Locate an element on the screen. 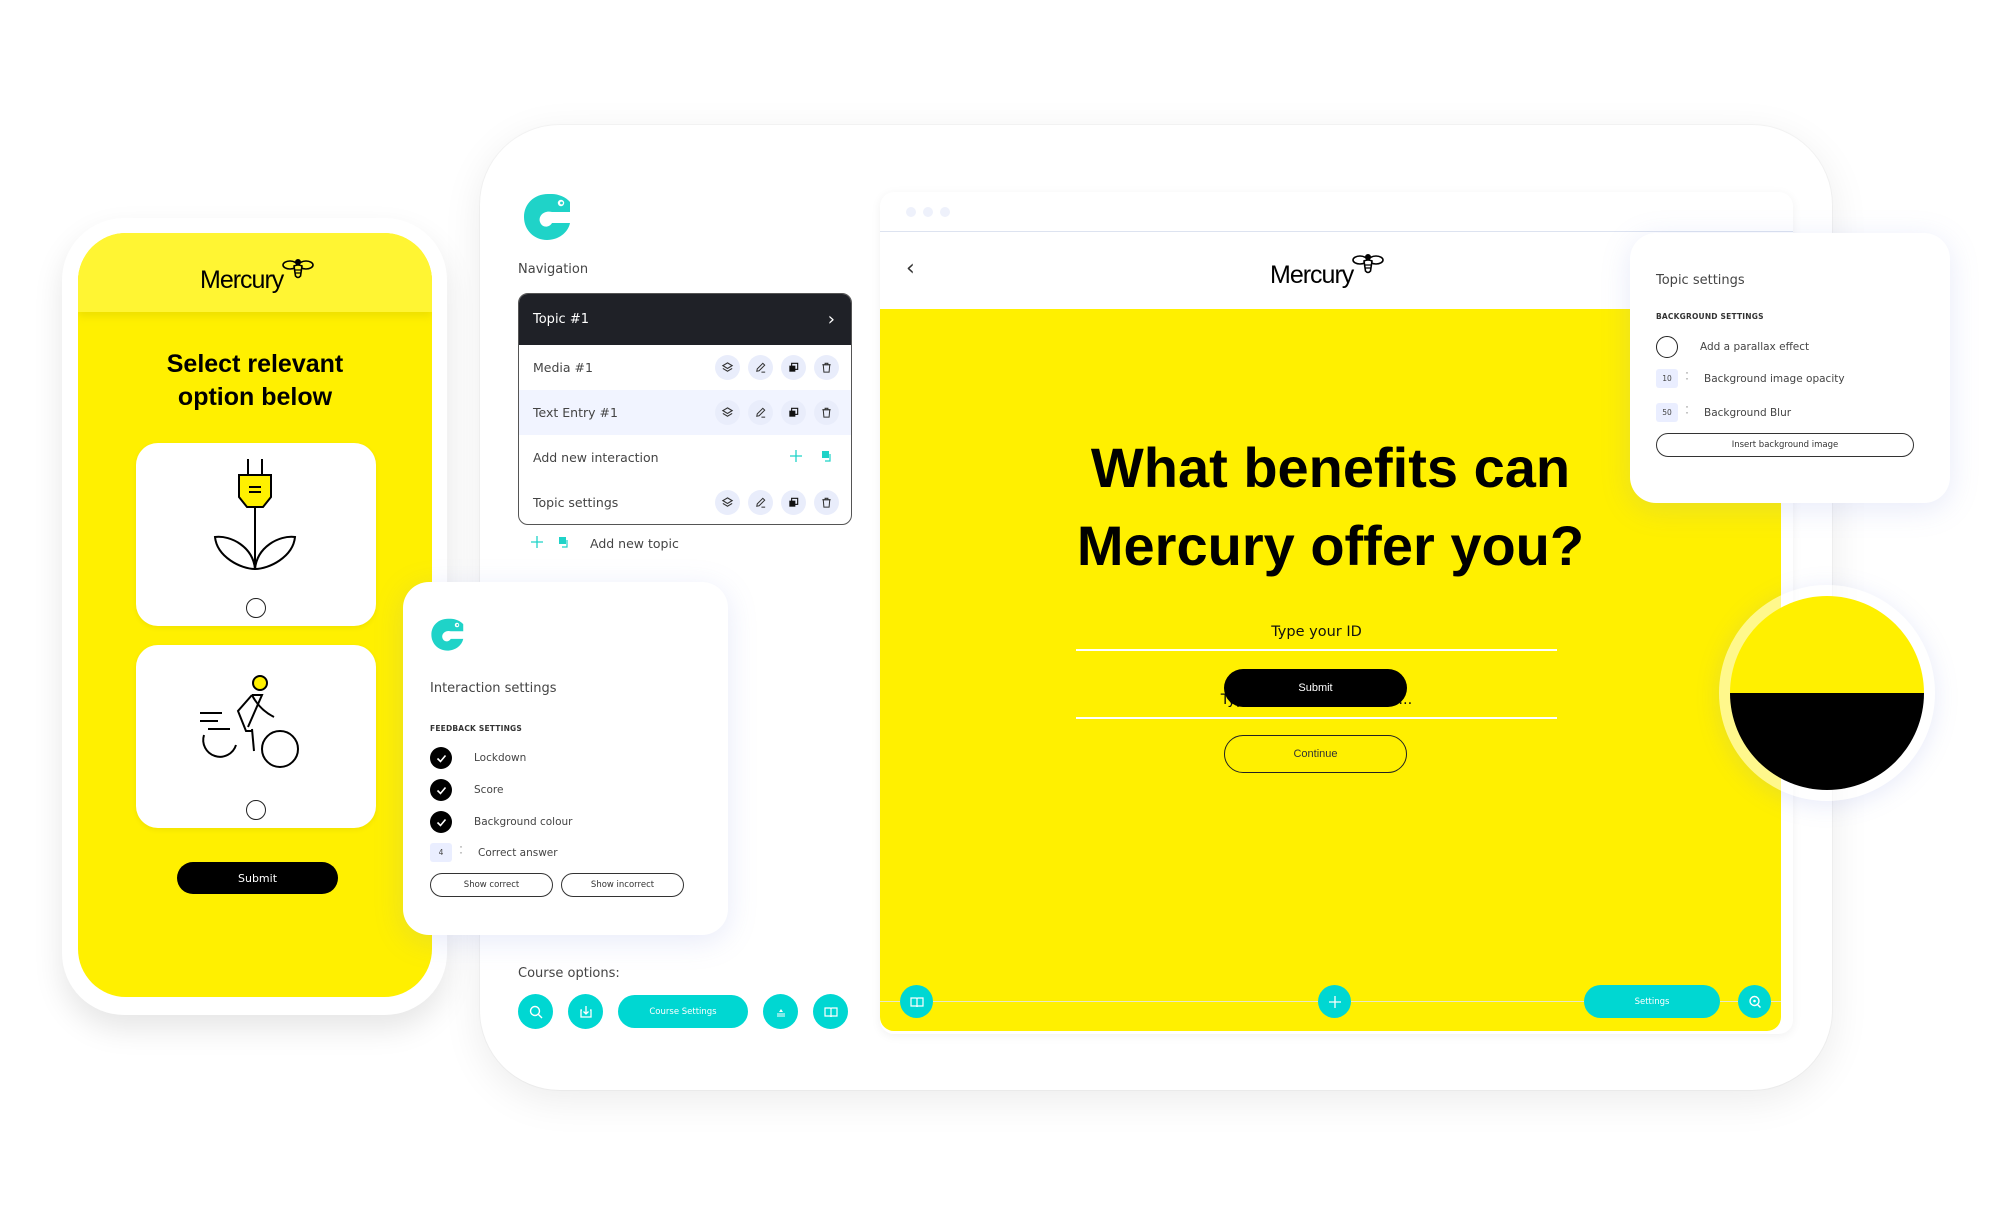 This screenshot has width=2000, height=1216. chevron-right-icon: › is located at coordinates (831, 319).